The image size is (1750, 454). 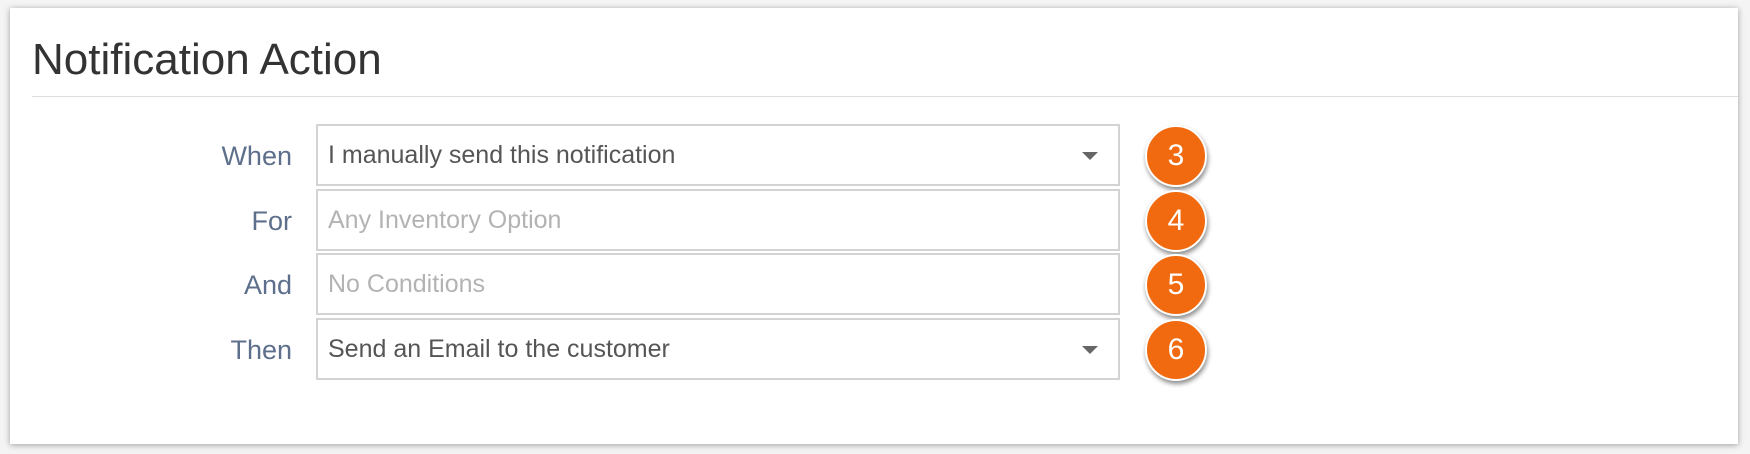 I want to click on row-and: And No Conditions 5, so click(x=874, y=285).